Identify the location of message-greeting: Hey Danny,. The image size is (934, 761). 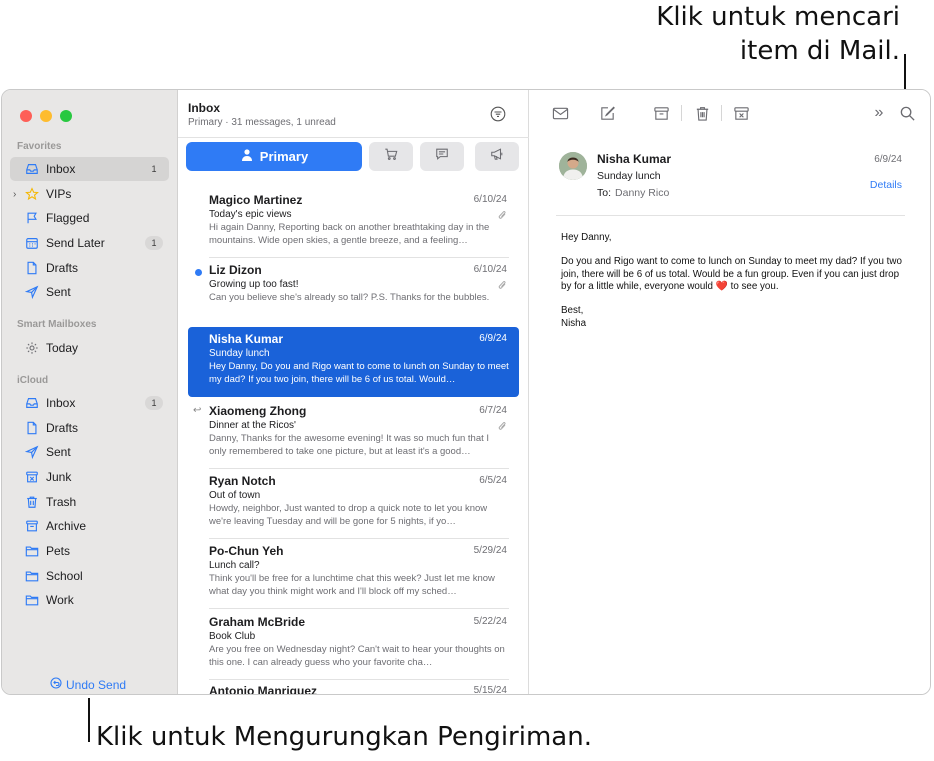
(586, 237).